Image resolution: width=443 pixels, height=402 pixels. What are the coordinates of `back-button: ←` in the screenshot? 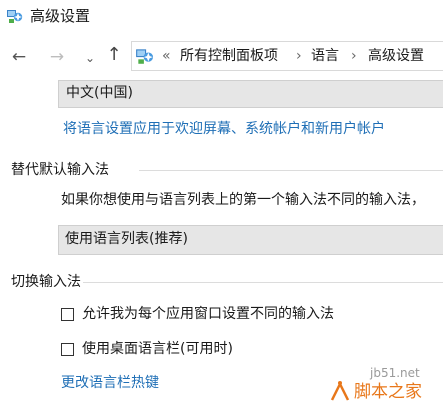 It's located at (19, 57).